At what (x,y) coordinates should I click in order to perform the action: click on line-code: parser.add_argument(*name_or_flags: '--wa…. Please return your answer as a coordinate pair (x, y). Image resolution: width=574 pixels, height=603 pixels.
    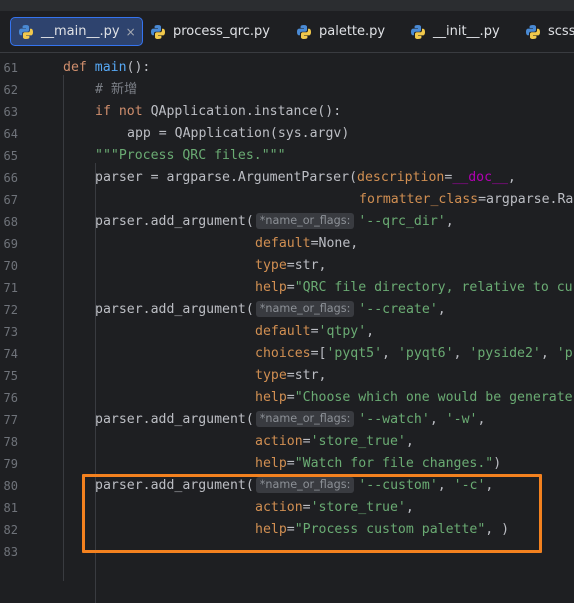
    Looking at the image, I should click on (290, 419).